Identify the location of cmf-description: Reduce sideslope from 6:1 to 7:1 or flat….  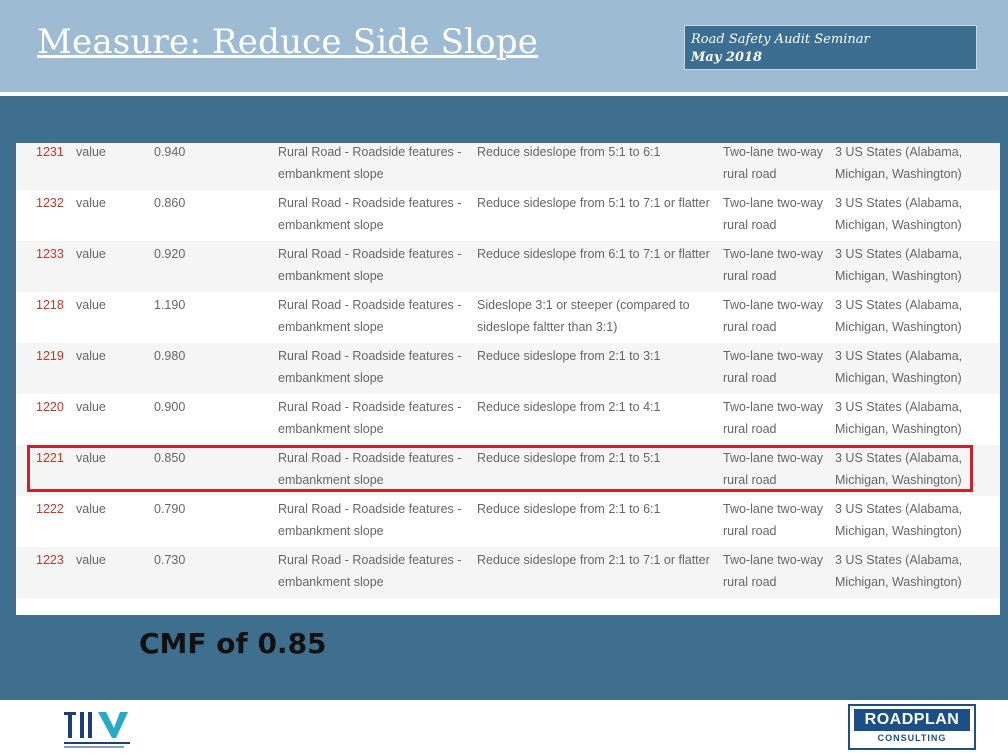
(593, 254).